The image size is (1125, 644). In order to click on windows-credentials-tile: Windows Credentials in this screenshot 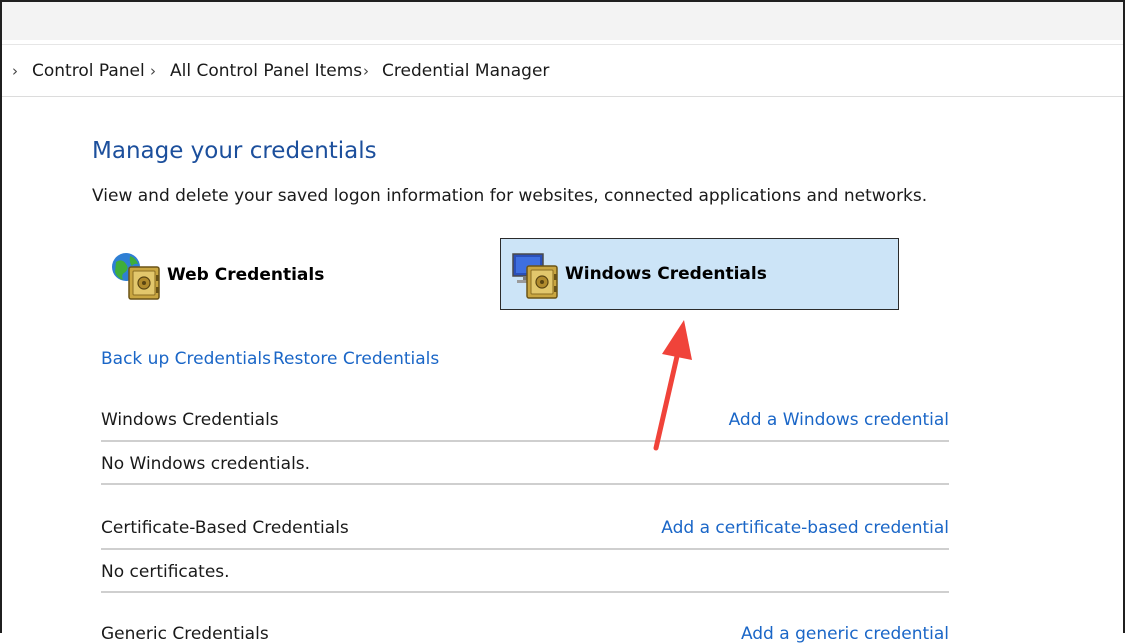, I will do `click(699, 274)`.